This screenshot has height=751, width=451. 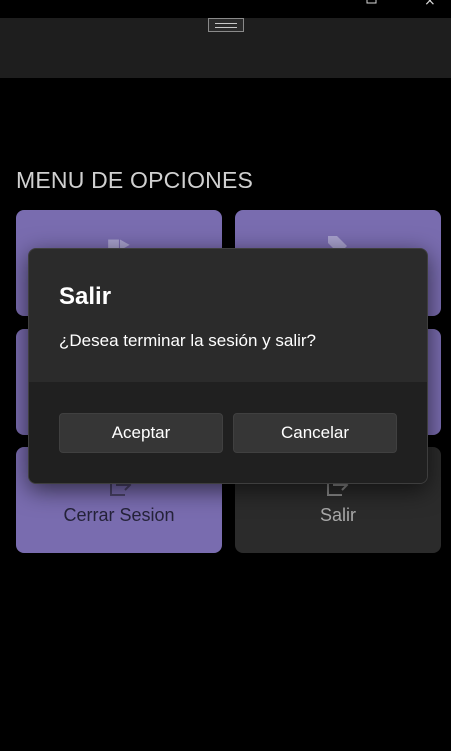 I want to click on cancel-button: Cancelar, so click(x=315, y=433).